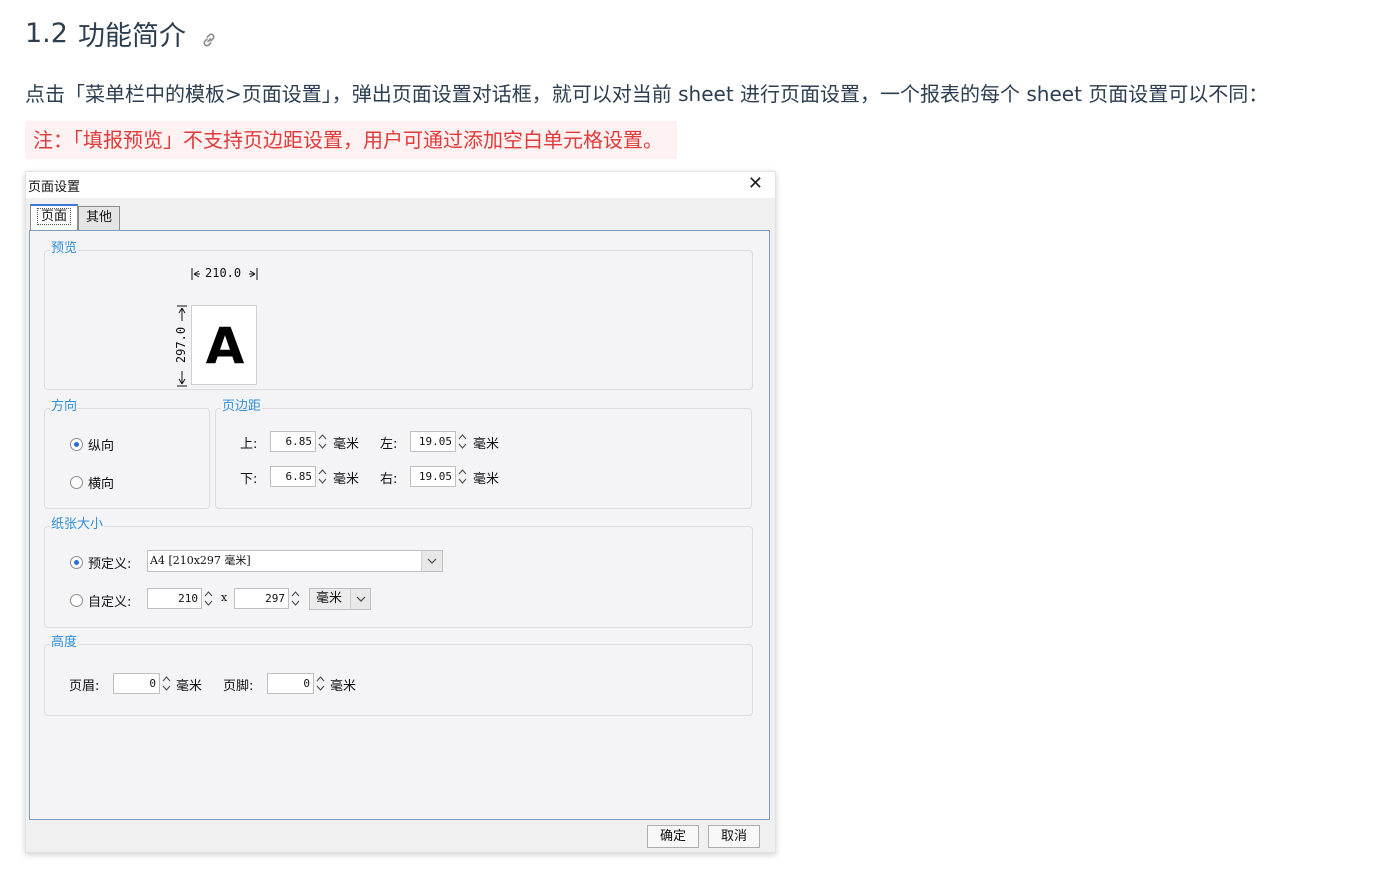 This screenshot has width=1387, height=880. I want to click on header-footer-group: 高度 页眉: 0 毫米 页脚: 0 毫米, so click(398, 675).